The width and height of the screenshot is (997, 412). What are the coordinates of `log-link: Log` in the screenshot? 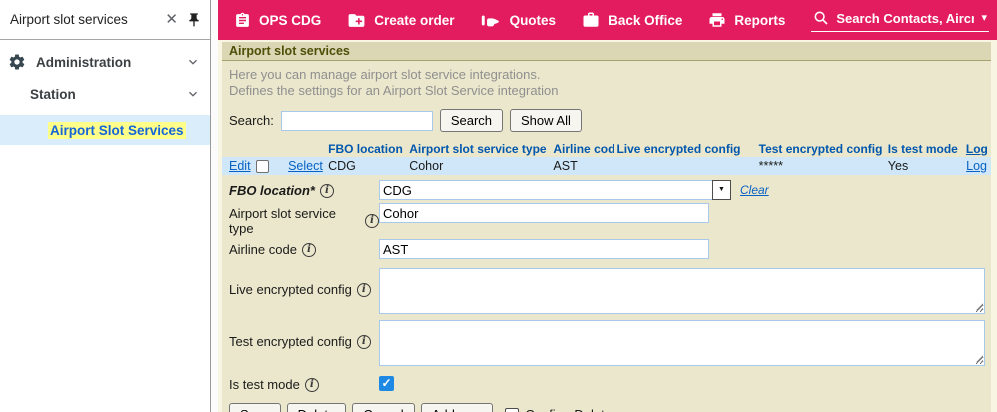 It's located at (976, 166).